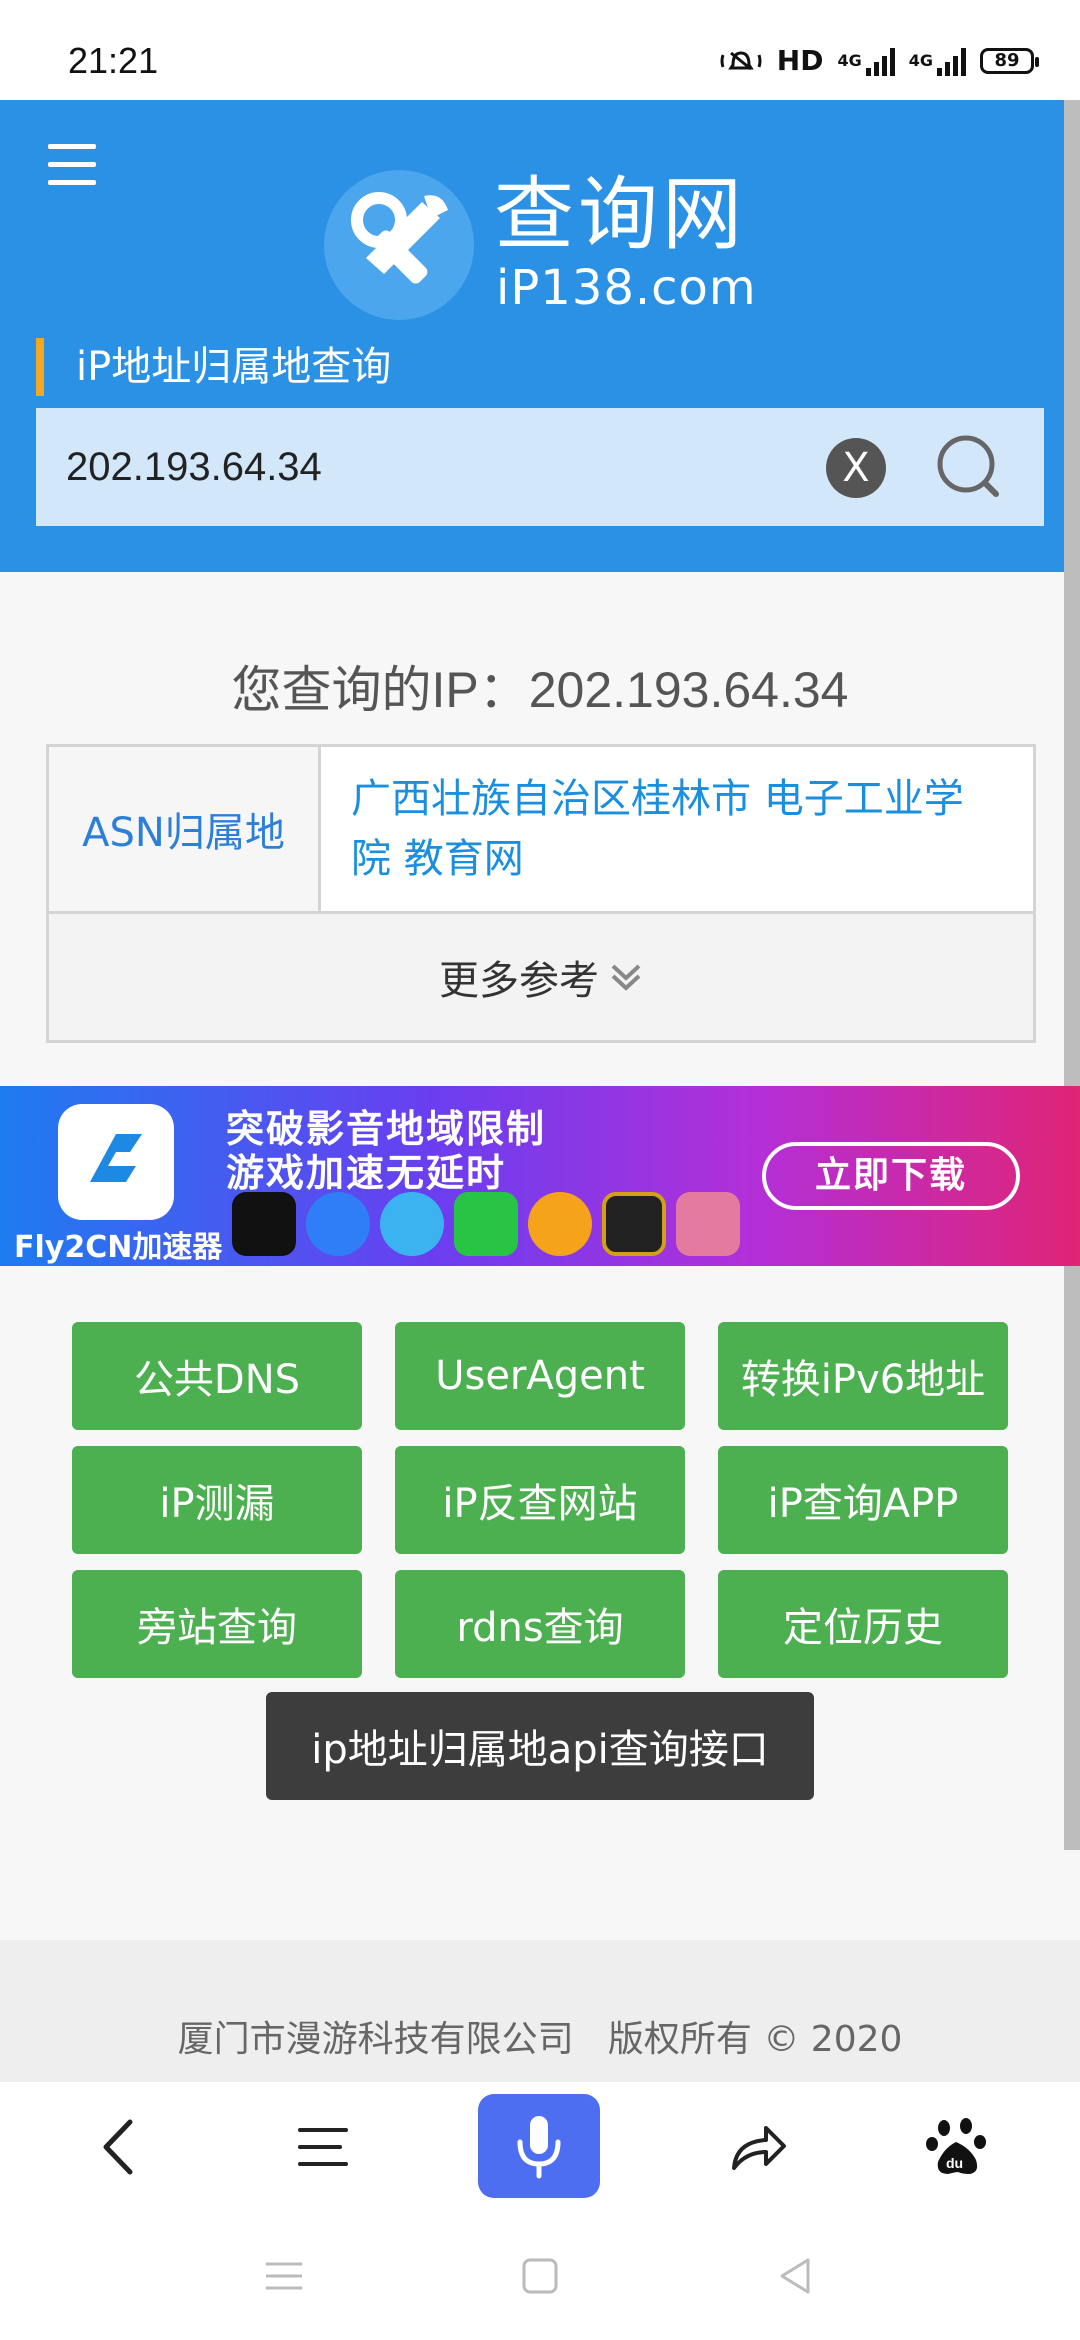 Image resolution: width=1080 pixels, height=2340 pixels. I want to click on anime-game-icon, so click(708, 1224).